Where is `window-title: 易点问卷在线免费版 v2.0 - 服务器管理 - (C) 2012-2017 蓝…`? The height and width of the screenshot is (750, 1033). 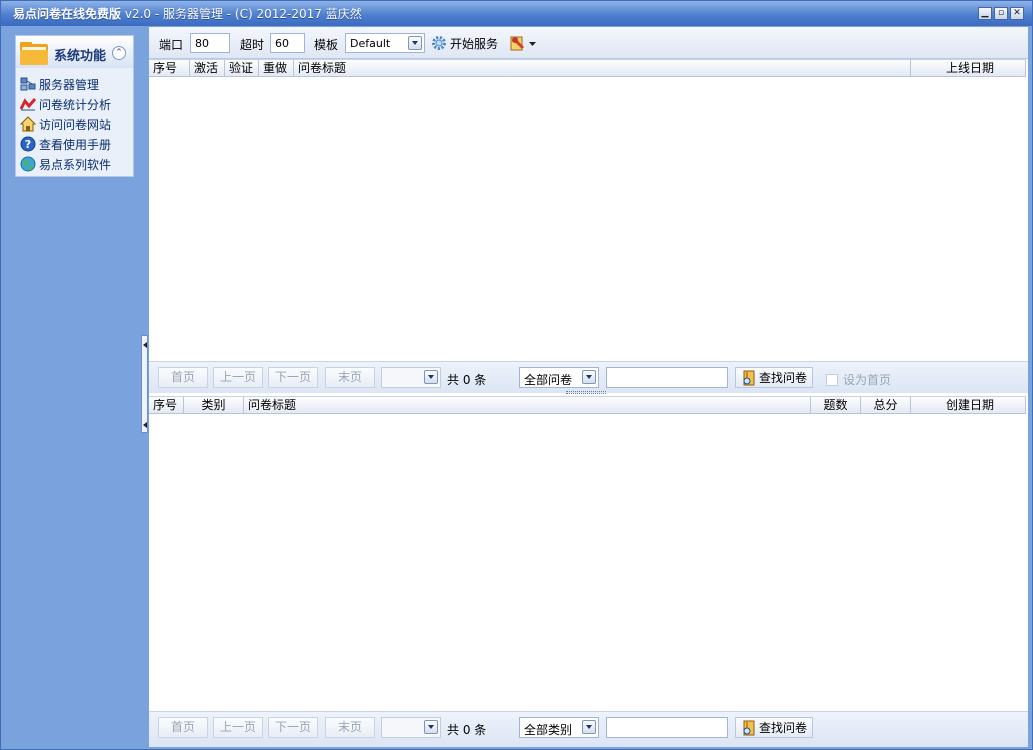 window-title: 易点问卷在线免费版 v2.0 - 服务器管理 - (C) 2012-2017 蓝… is located at coordinates (187, 13).